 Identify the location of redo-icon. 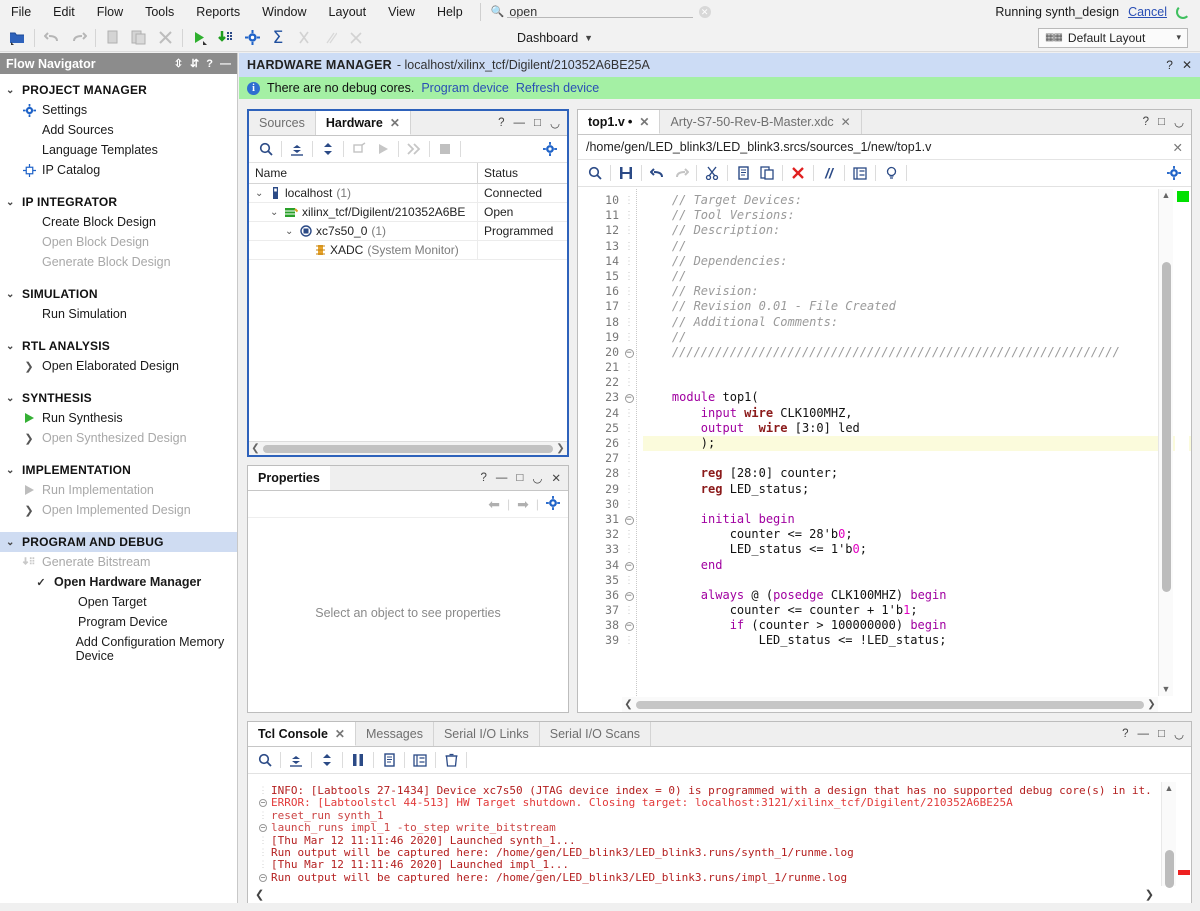
(78, 38).